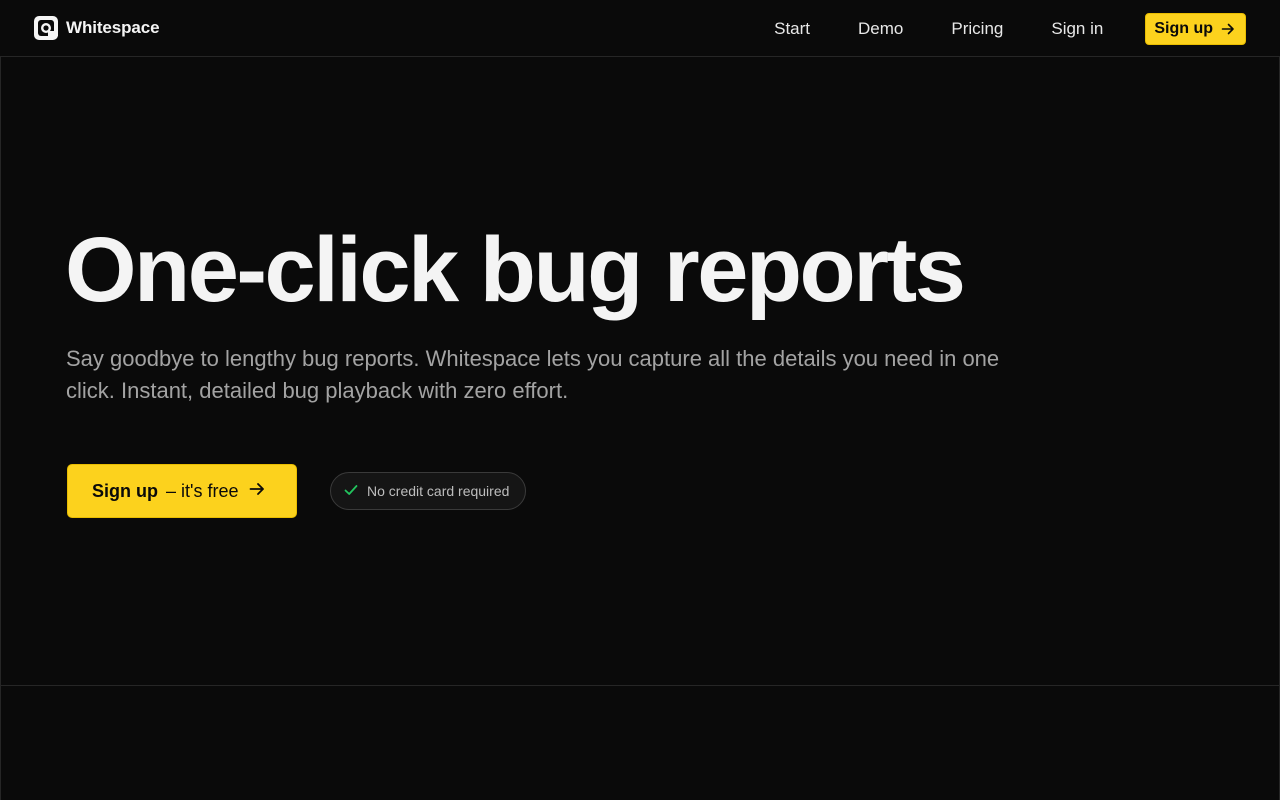 The width and height of the screenshot is (1280, 800). I want to click on hero-sign-up-button: Sign up – it's free, so click(182, 491).